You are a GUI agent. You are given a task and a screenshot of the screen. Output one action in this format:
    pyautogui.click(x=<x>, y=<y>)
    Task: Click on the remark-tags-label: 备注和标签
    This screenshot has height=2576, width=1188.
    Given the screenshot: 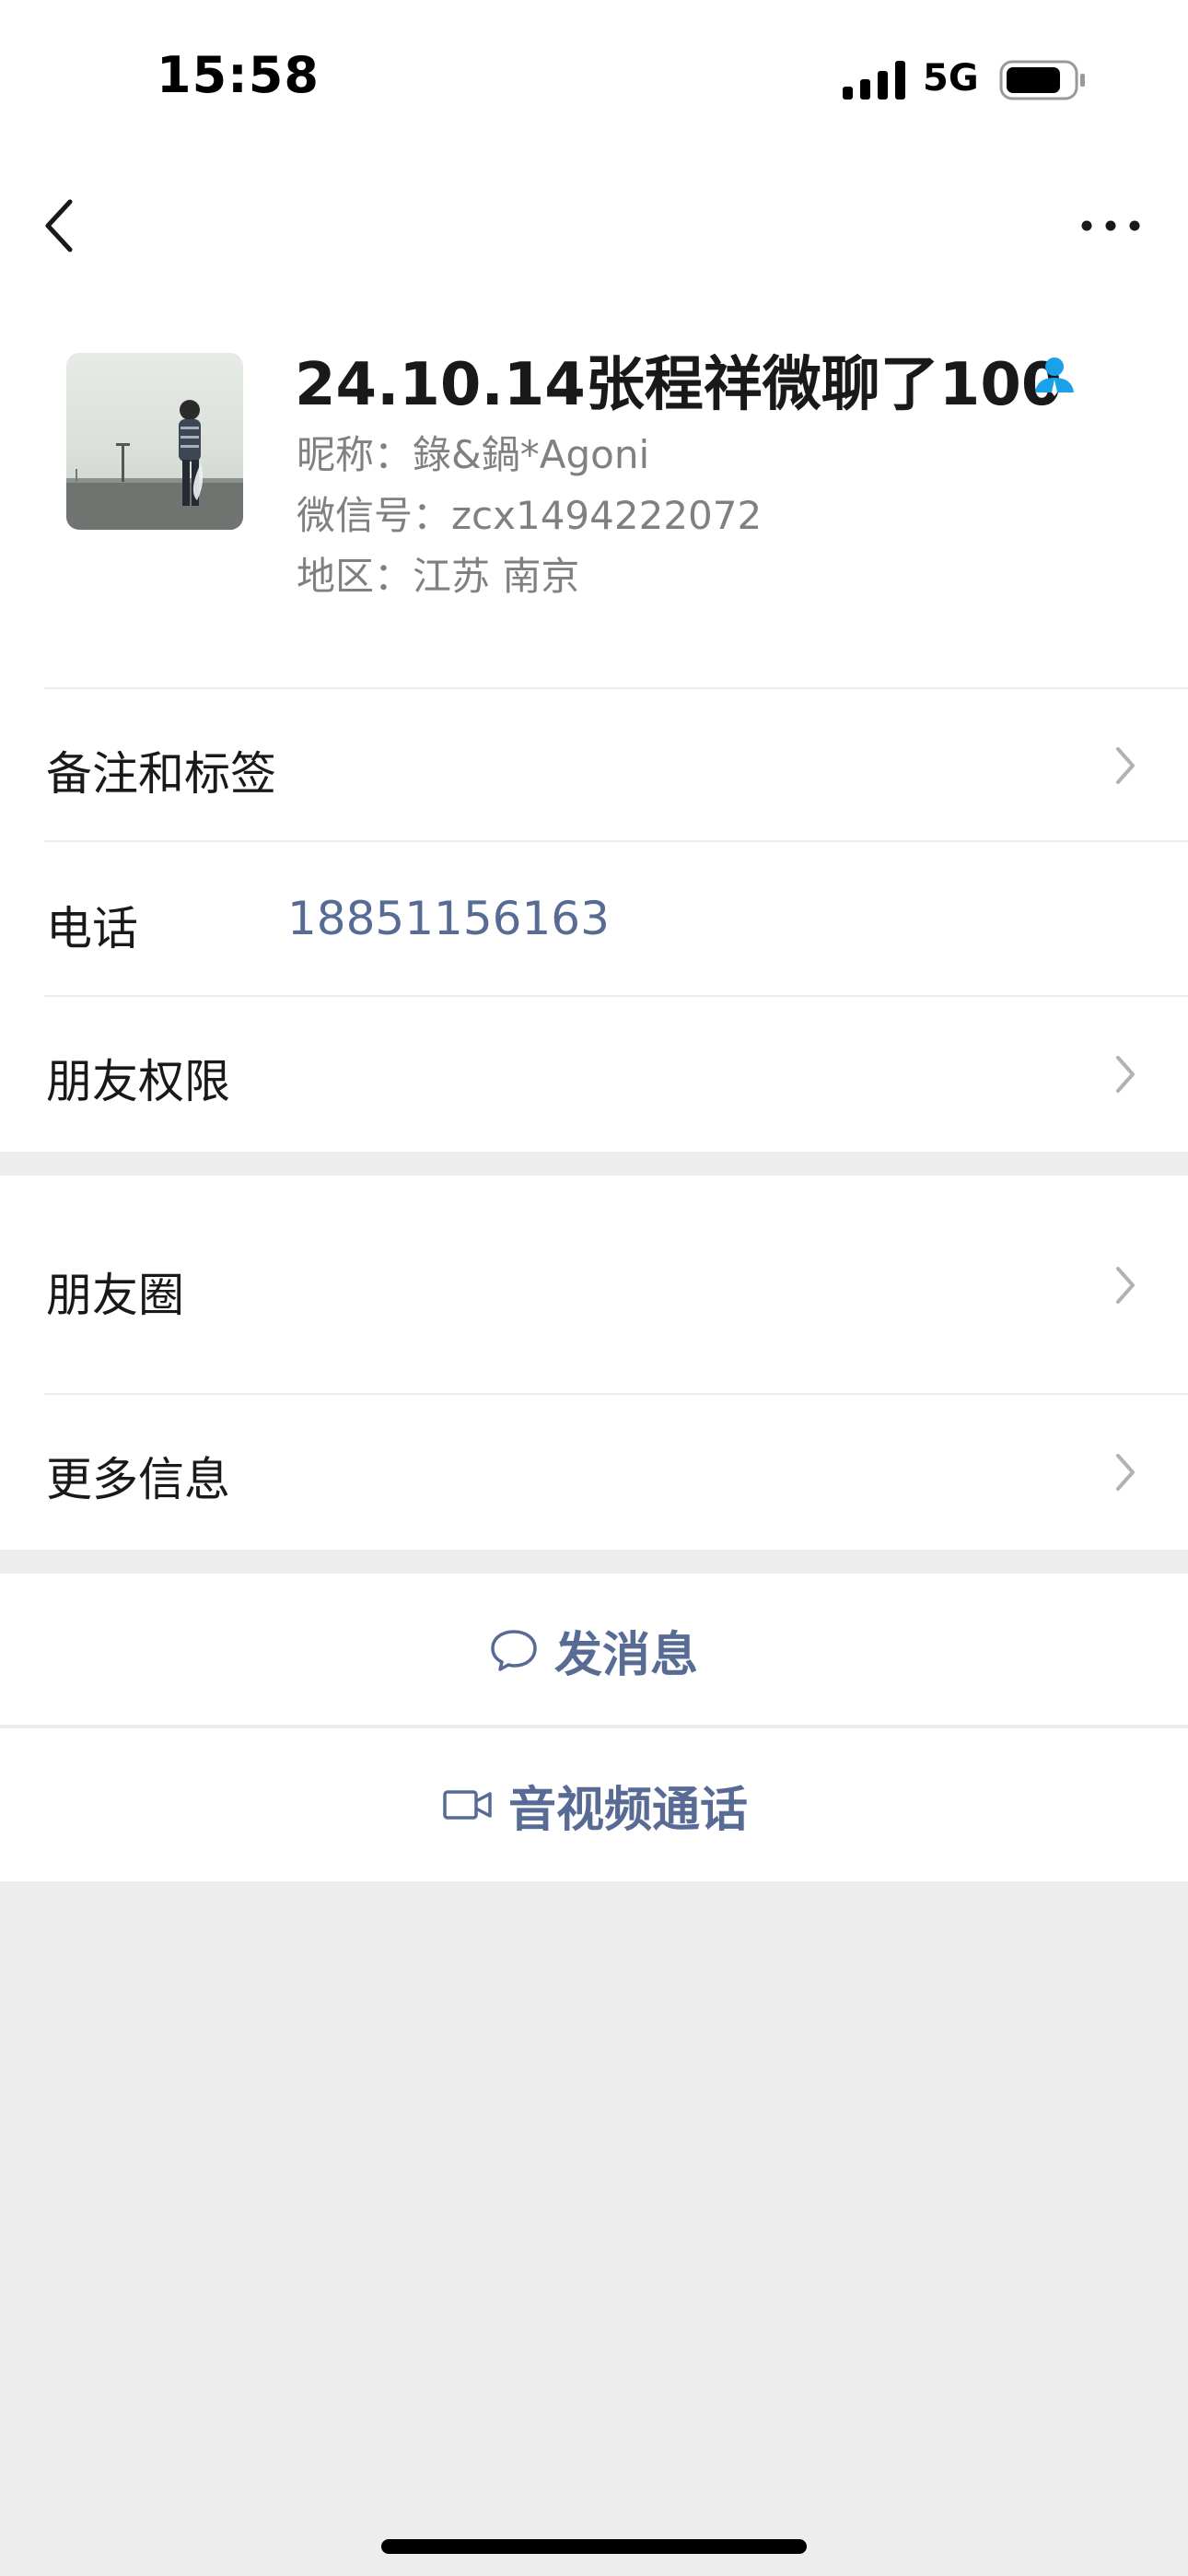 What is the action you would take?
    pyautogui.click(x=161, y=774)
    